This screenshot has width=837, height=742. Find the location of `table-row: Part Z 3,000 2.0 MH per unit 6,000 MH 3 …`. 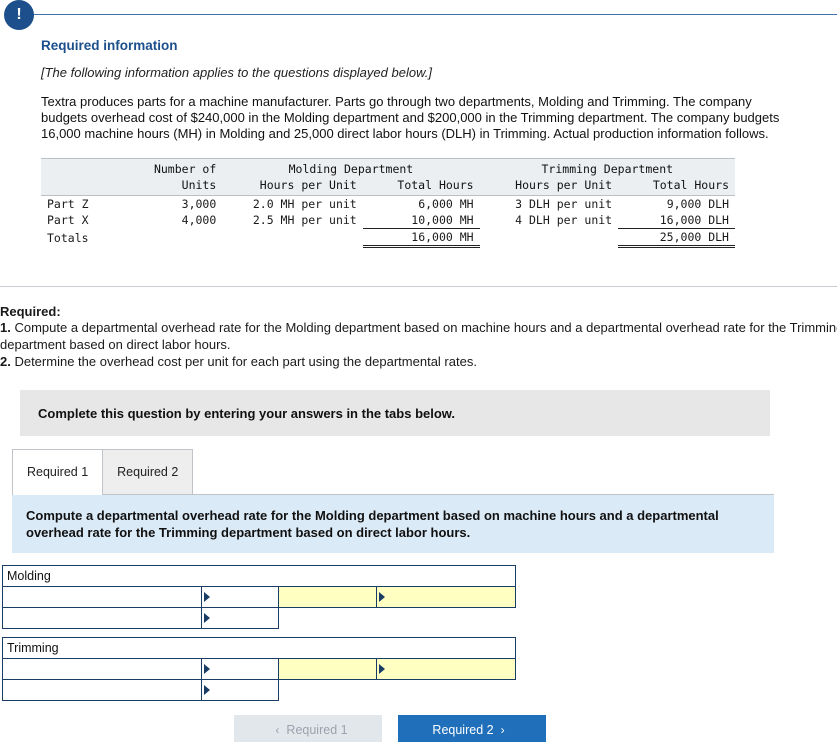

table-row: Part Z 3,000 2.0 MH per unit 6,000 MH 3 … is located at coordinates (388, 203).